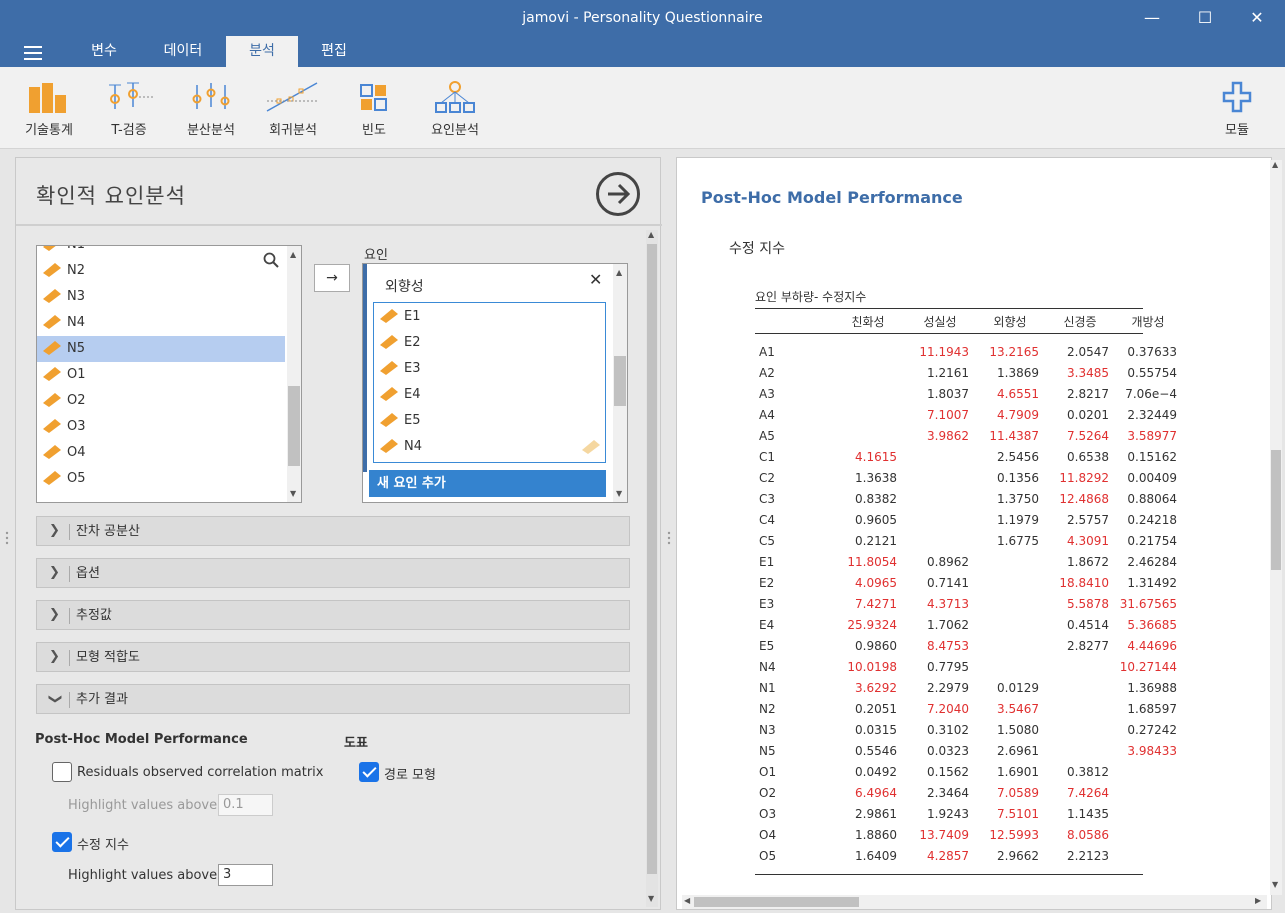 The width and height of the screenshot is (1285, 913). I want to click on table-cell: 8.4753, so click(948, 646).